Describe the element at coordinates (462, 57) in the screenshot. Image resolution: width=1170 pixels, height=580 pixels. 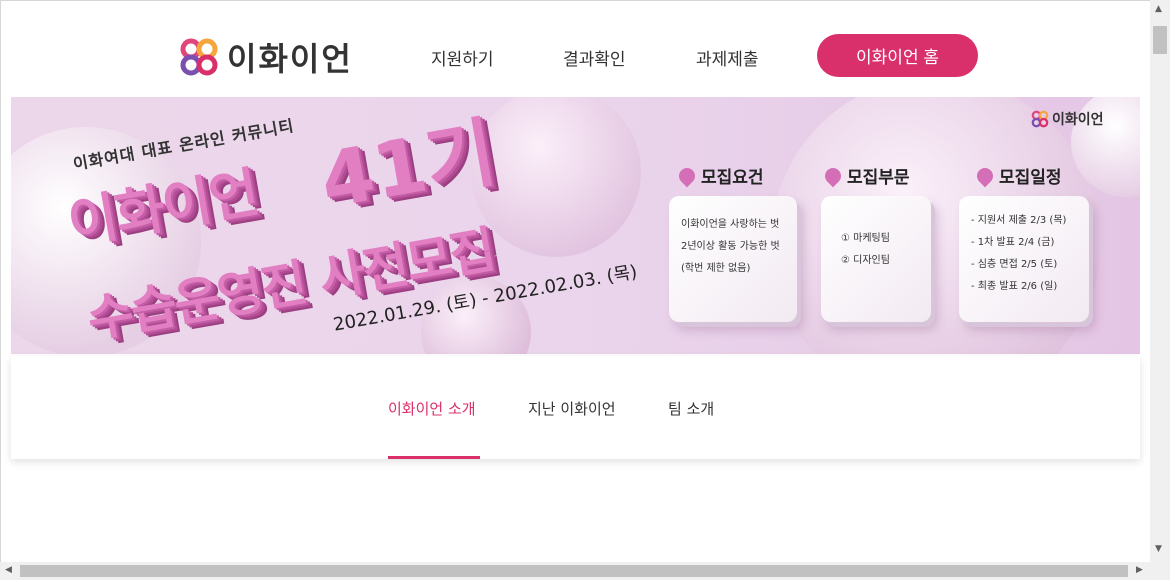
I see `nav-apply: 지원하기` at that location.